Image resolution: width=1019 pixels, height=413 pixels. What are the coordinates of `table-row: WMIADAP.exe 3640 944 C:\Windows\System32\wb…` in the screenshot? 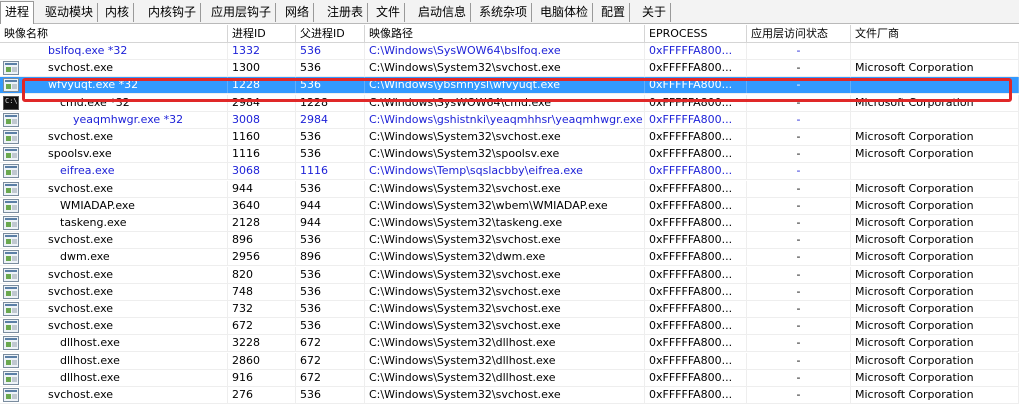 It's located at (509, 206).